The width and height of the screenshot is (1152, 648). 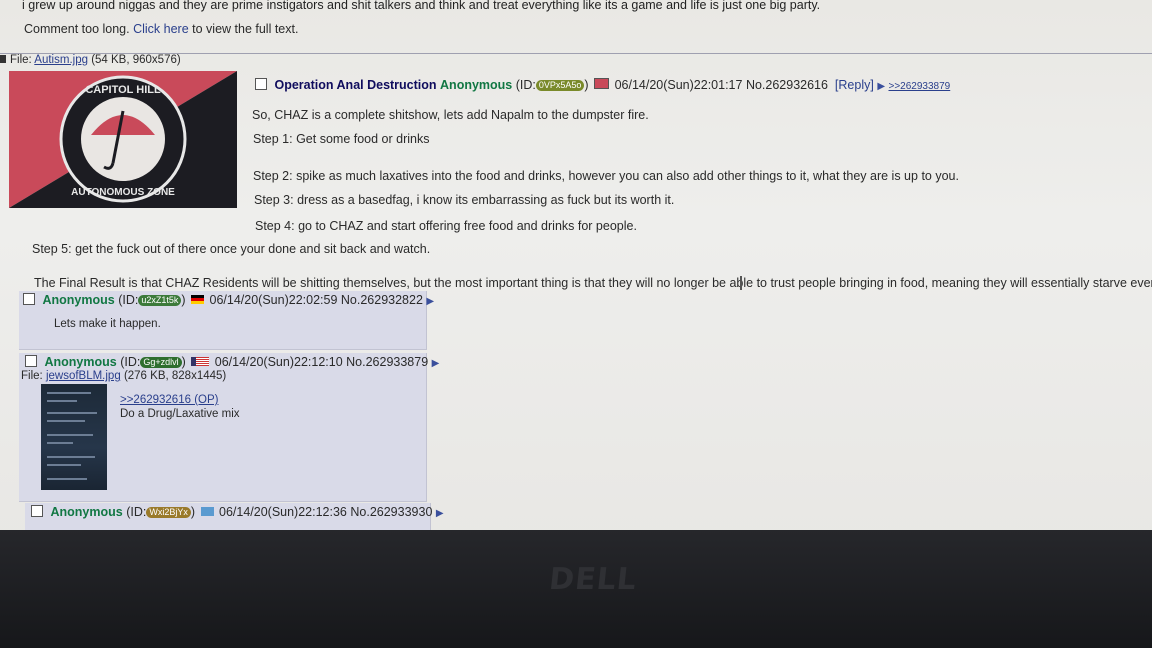 What do you see at coordinates (787, 85) in the screenshot?
I see `op-post-number: No.262932616` at bounding box center [787, 85].